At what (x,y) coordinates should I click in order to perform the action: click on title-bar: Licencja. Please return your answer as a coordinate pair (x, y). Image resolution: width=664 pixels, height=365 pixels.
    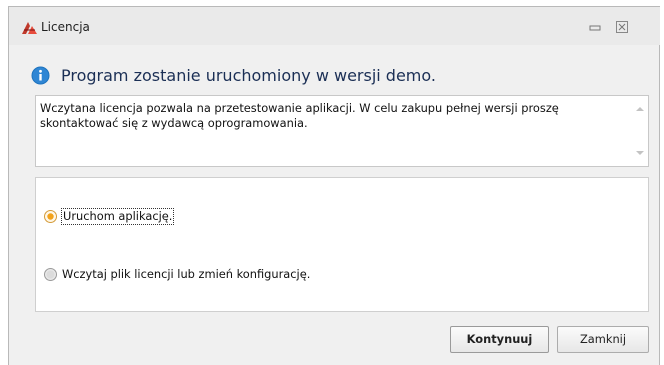
    Looking at the image, I should click on (334, 26).